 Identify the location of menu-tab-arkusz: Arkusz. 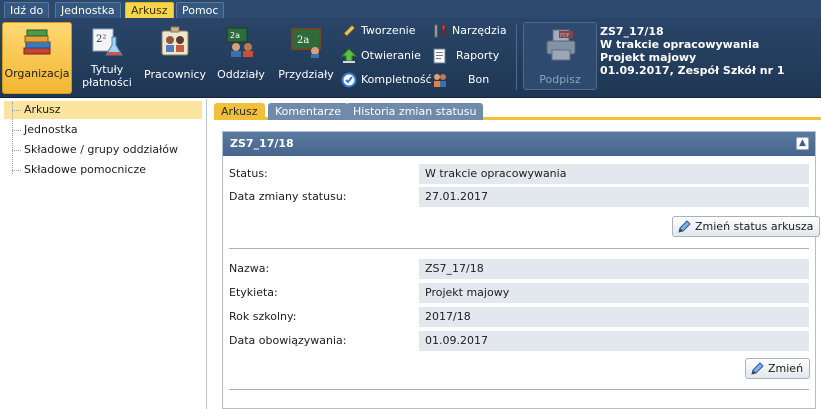
(149, 10).